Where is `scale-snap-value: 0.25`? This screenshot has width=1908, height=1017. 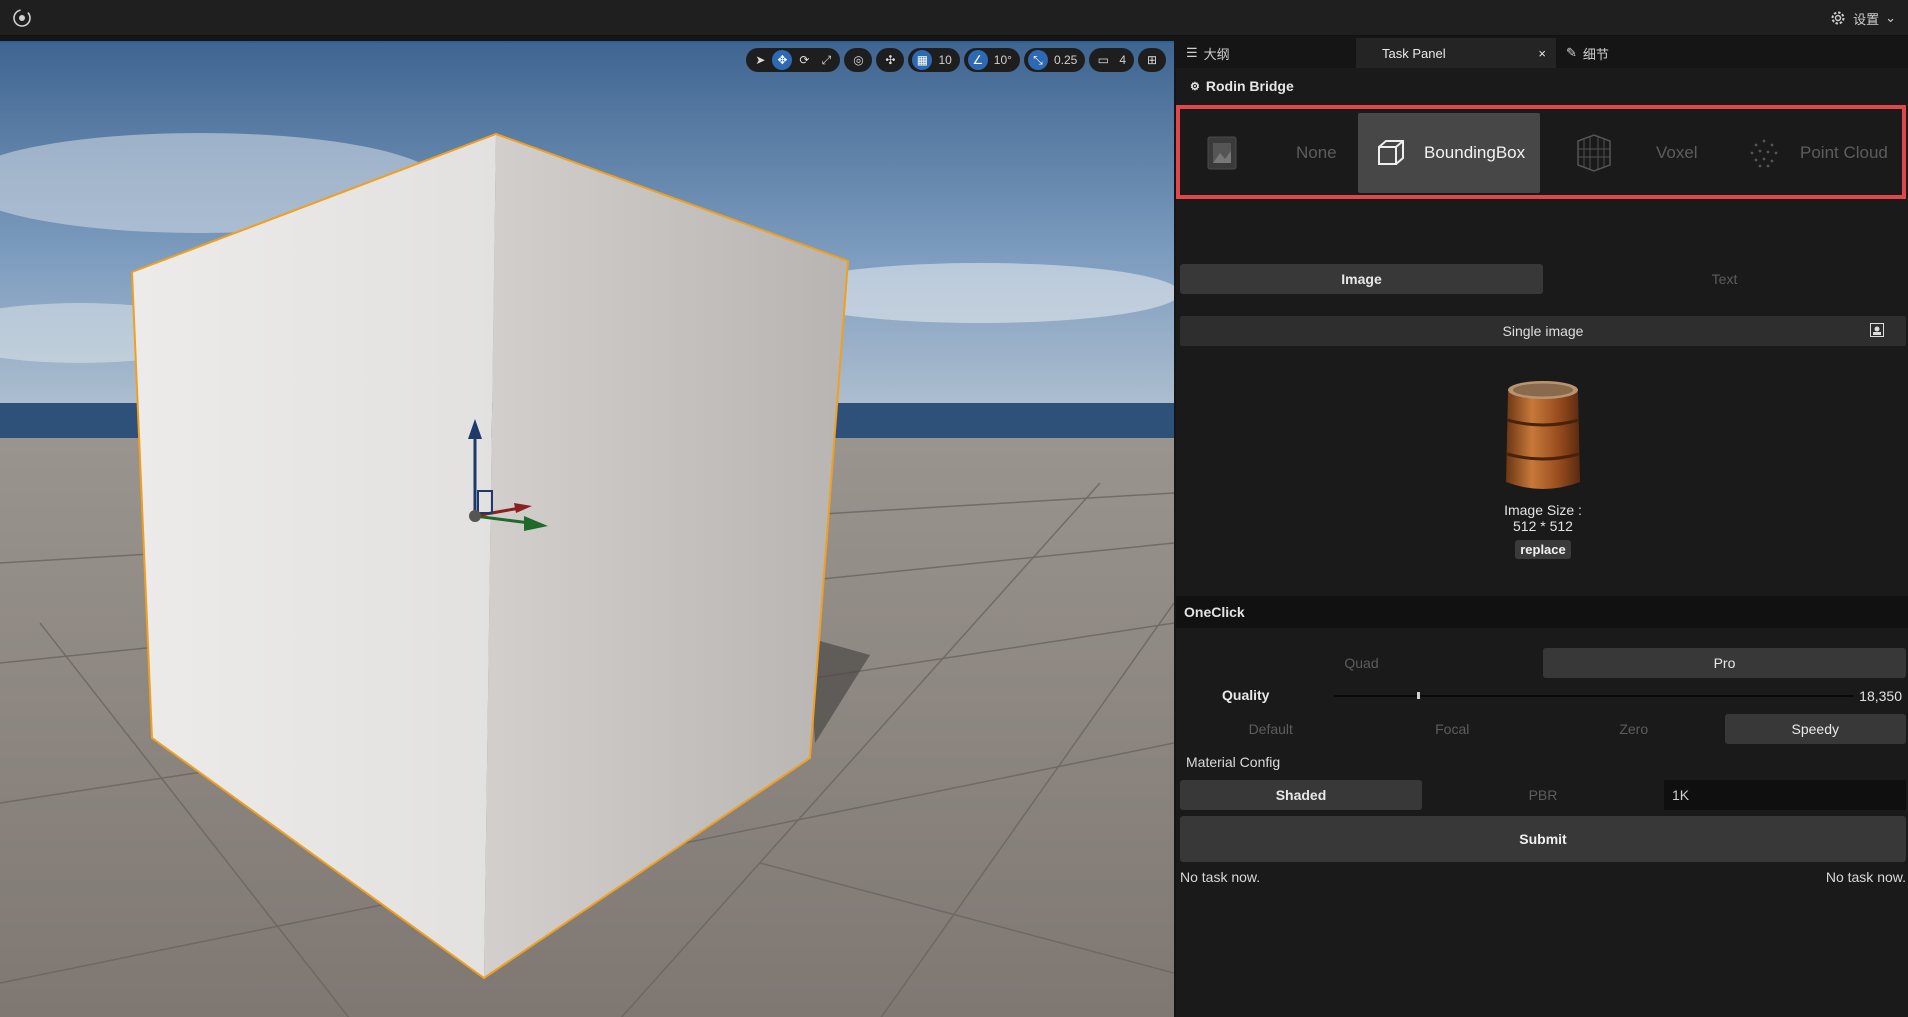
scale-snap-value: 0.25 is located at coordinates (1065, 60).